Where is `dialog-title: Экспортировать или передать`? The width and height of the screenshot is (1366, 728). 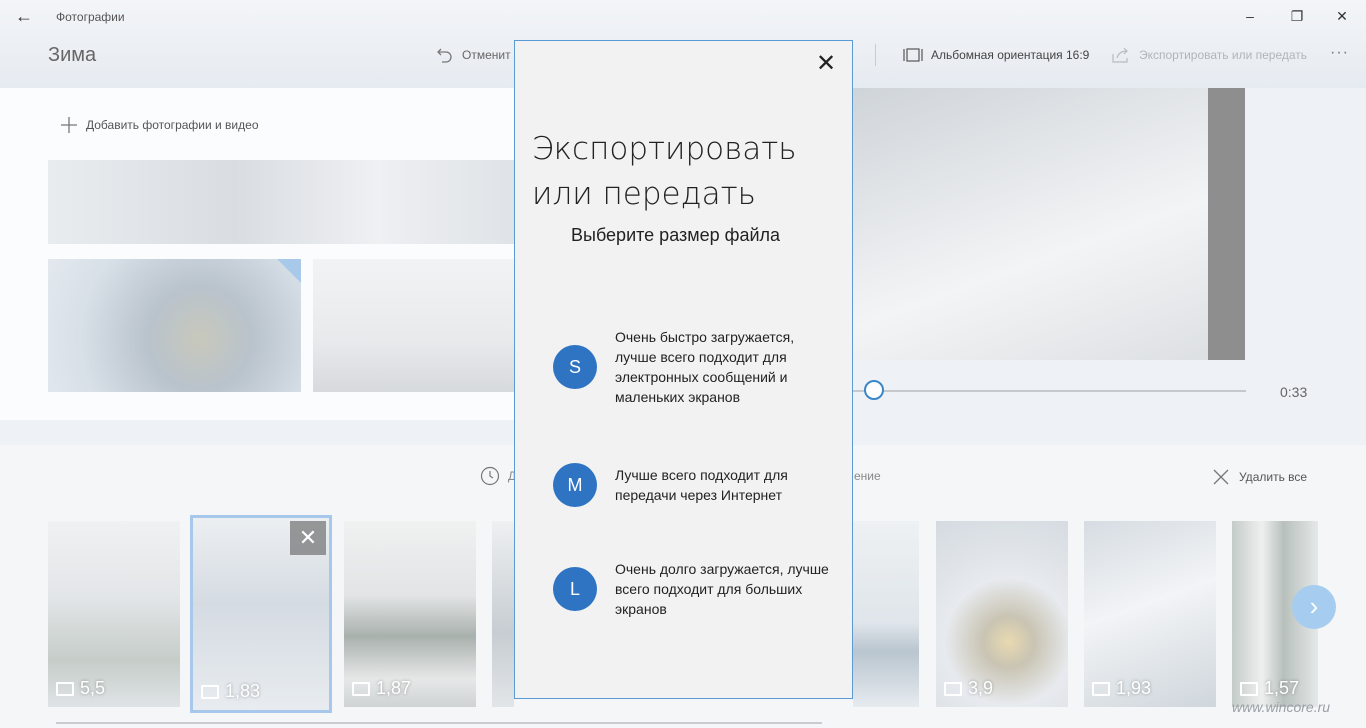 dialog-title: Экспортировать или передать is located at coordinates (664, 171).